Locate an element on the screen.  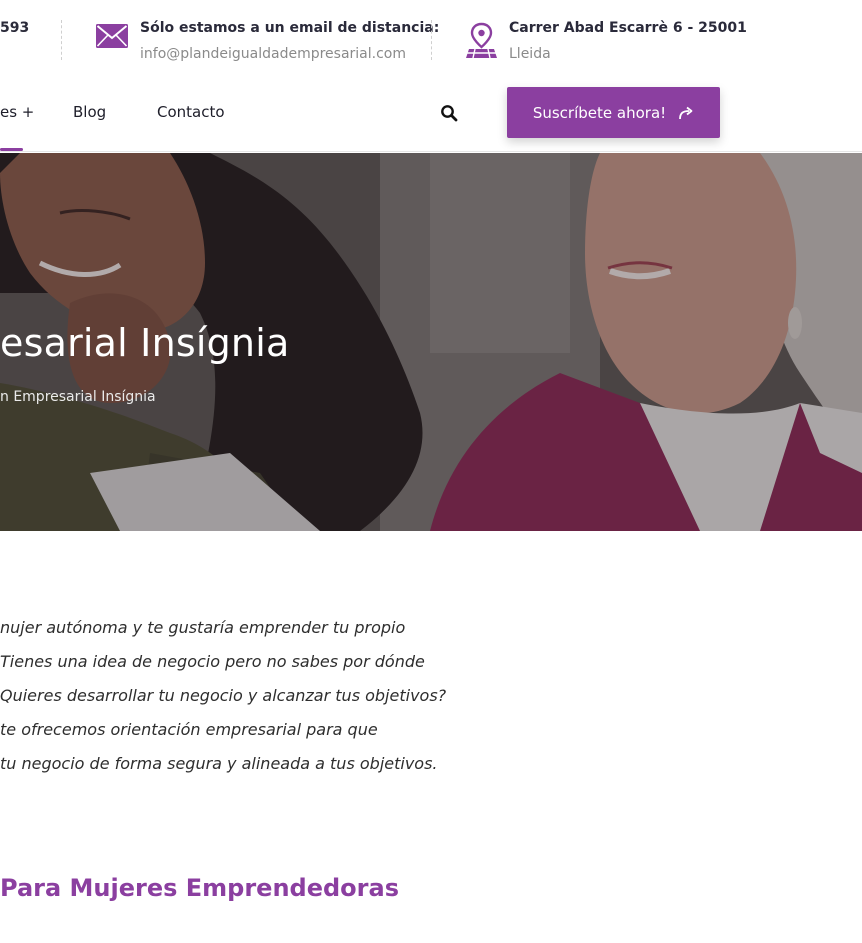
section-heading: Para Mujeres Emprendedoras is located at coordinates (199, 888).